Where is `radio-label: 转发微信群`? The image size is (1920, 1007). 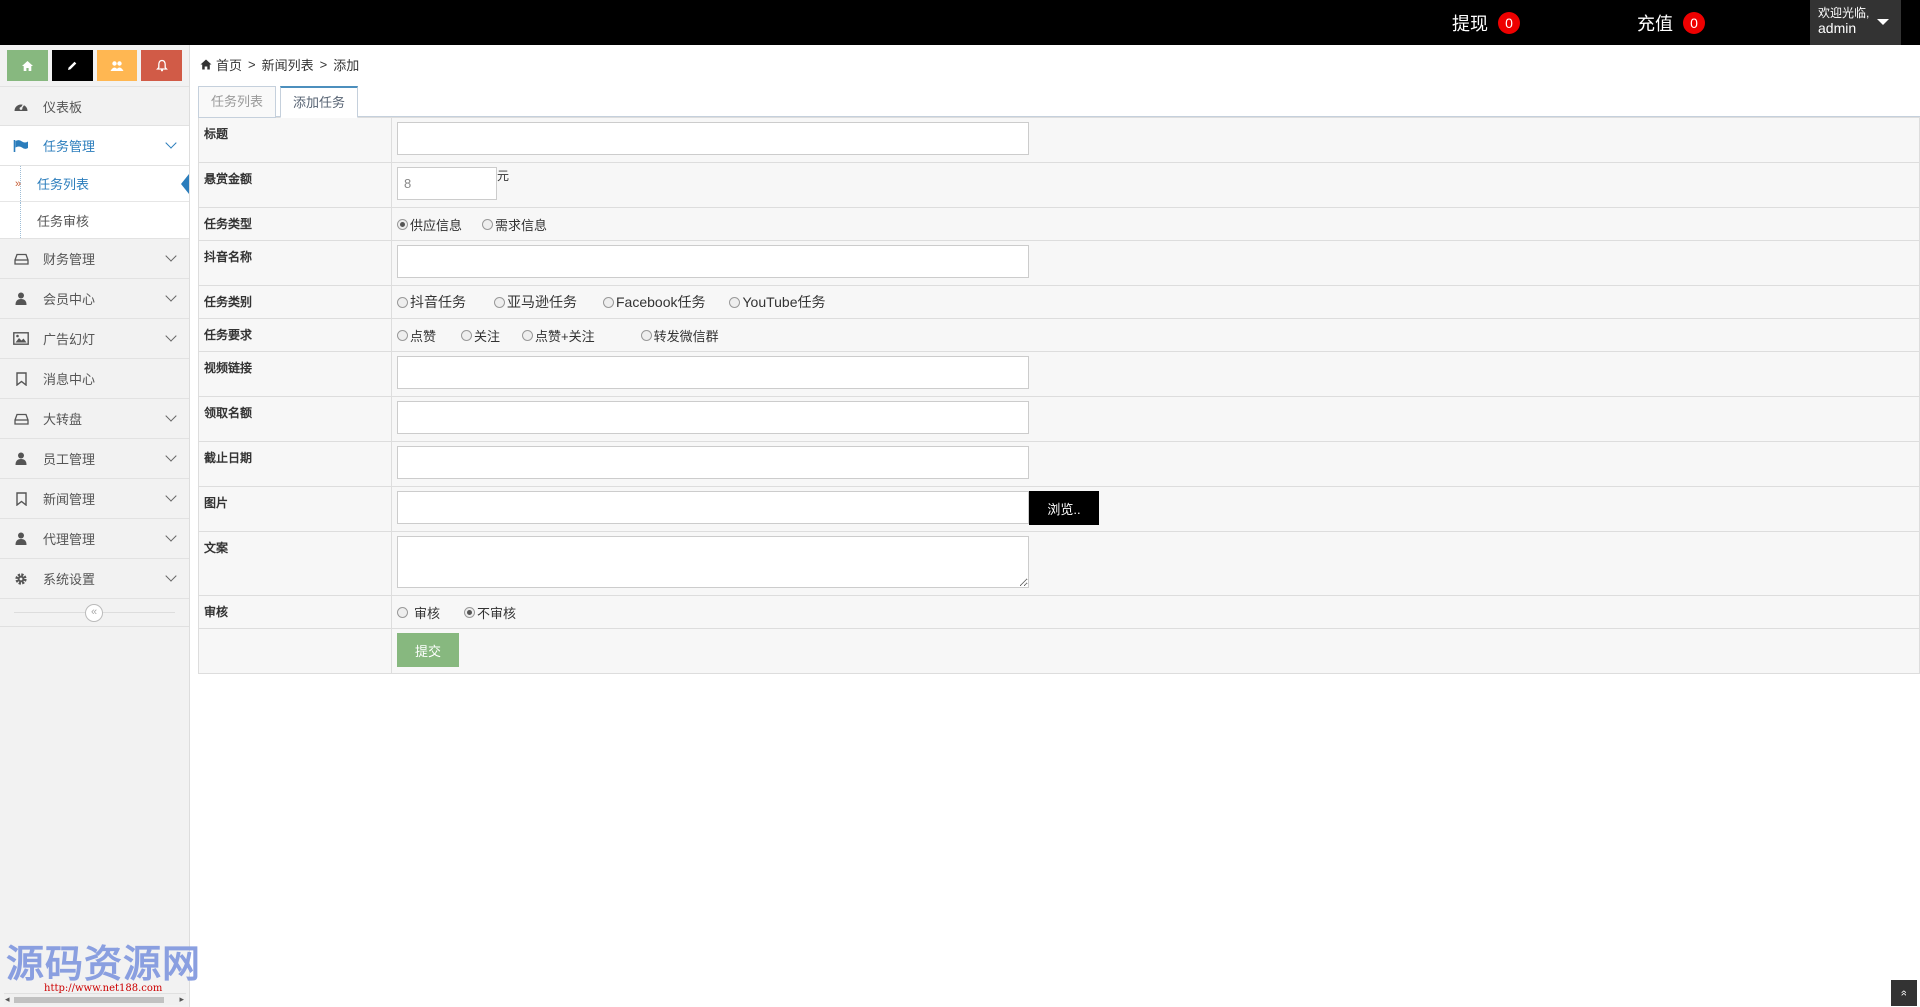 radio-label: 转发微信群 is located at coordinates (686, 336).